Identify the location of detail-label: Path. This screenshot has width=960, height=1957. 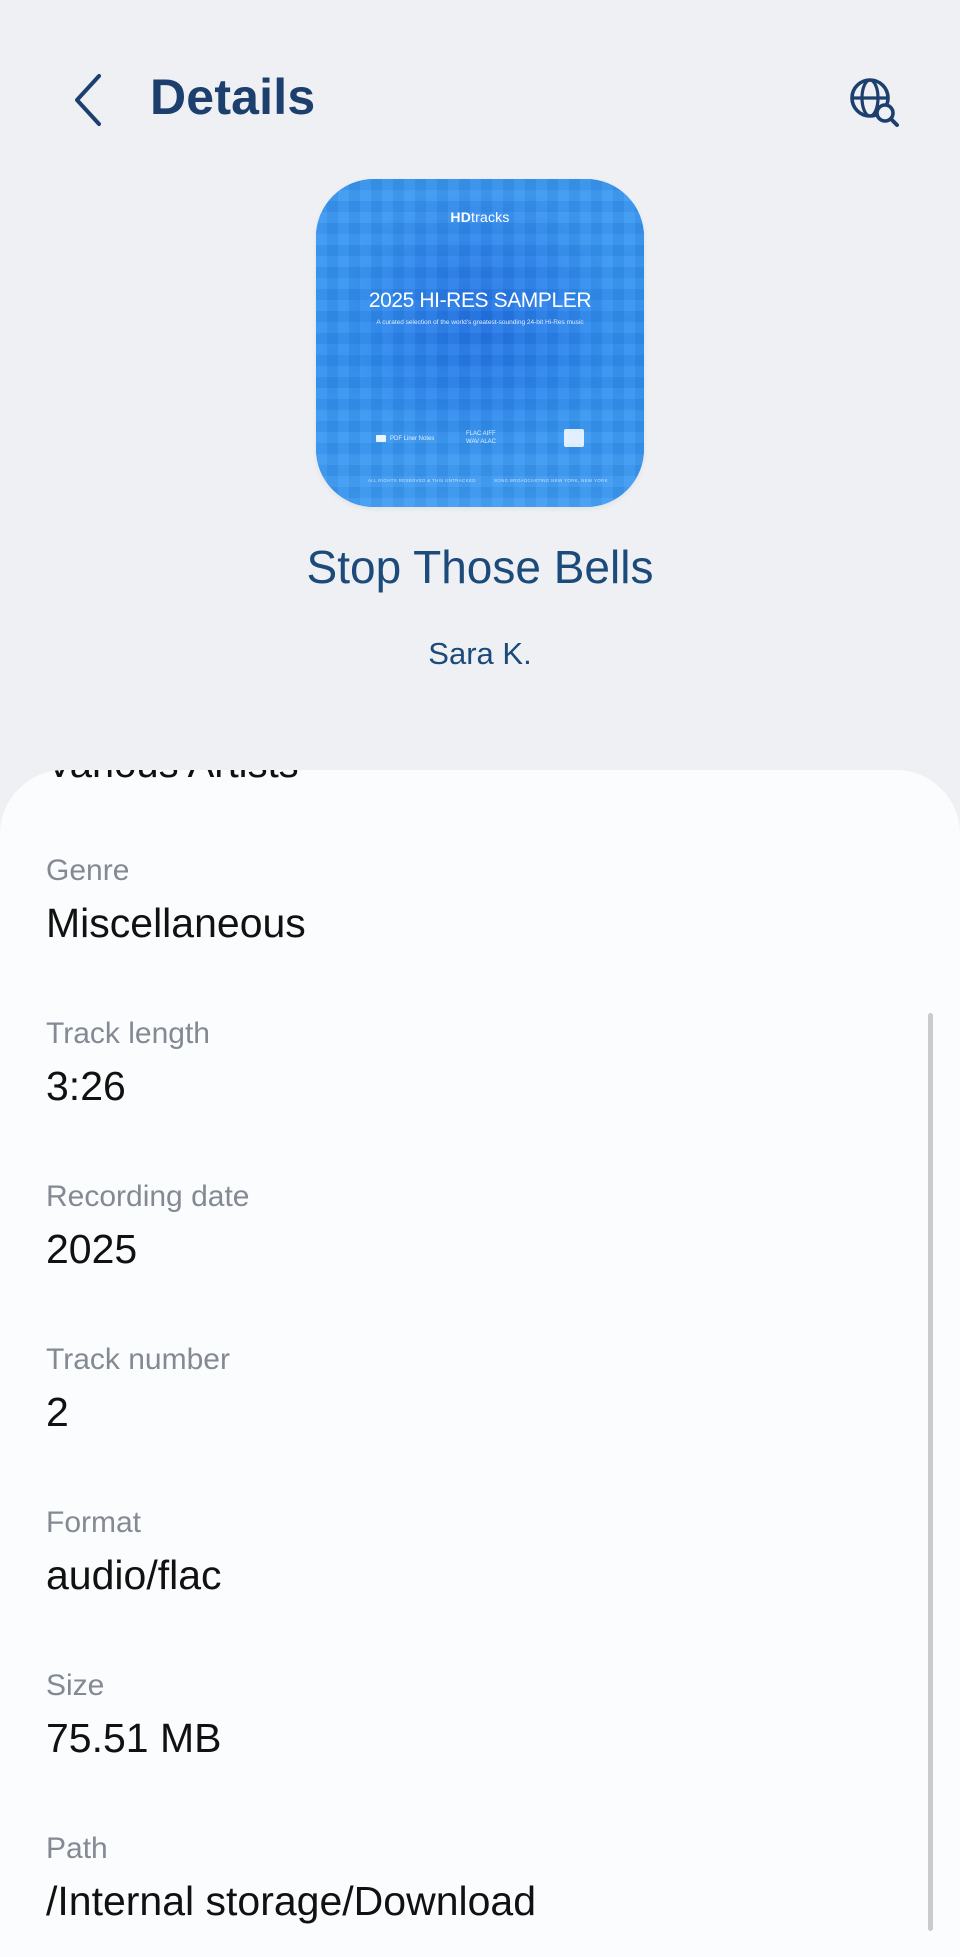
(77, 1848).